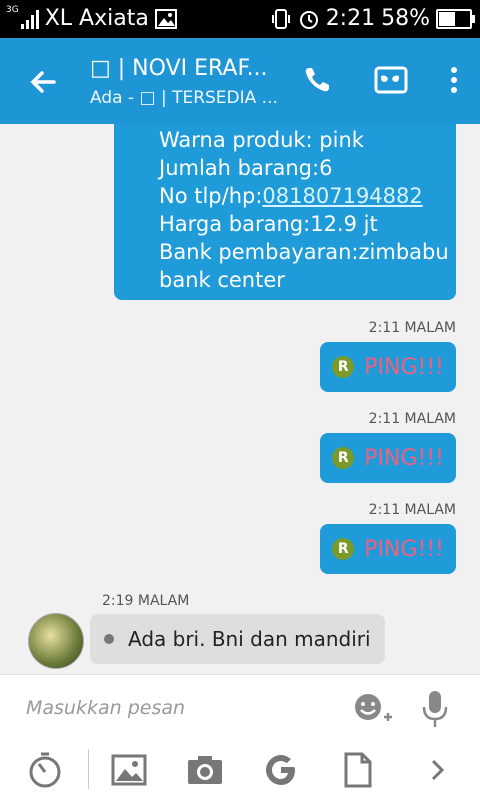 The width and height of the screenshot is (480, 801). Describe the element at coordinates (280, 18) in the screenshot. I see `vibrate-icon` at that location.